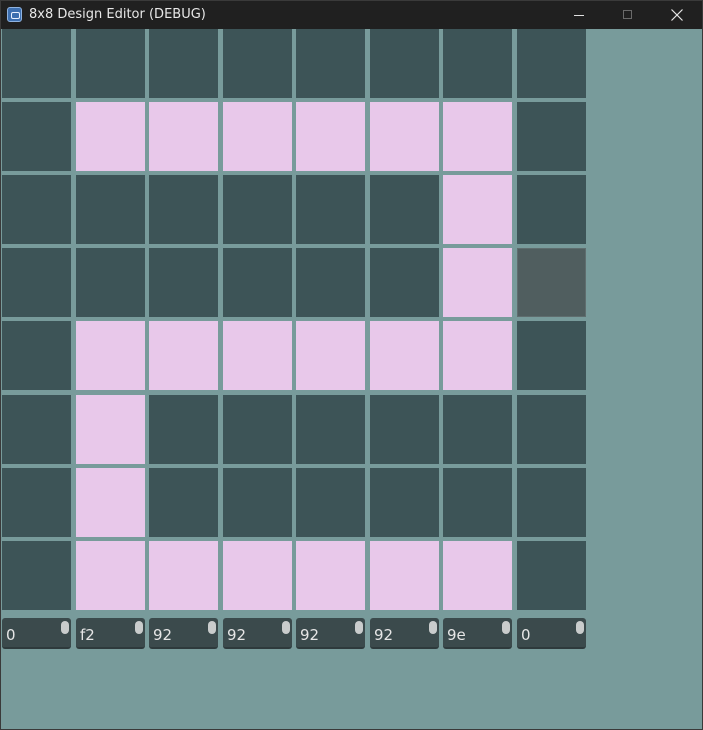  I want to click on grid-cell-r0-c4, so click(330, 63).